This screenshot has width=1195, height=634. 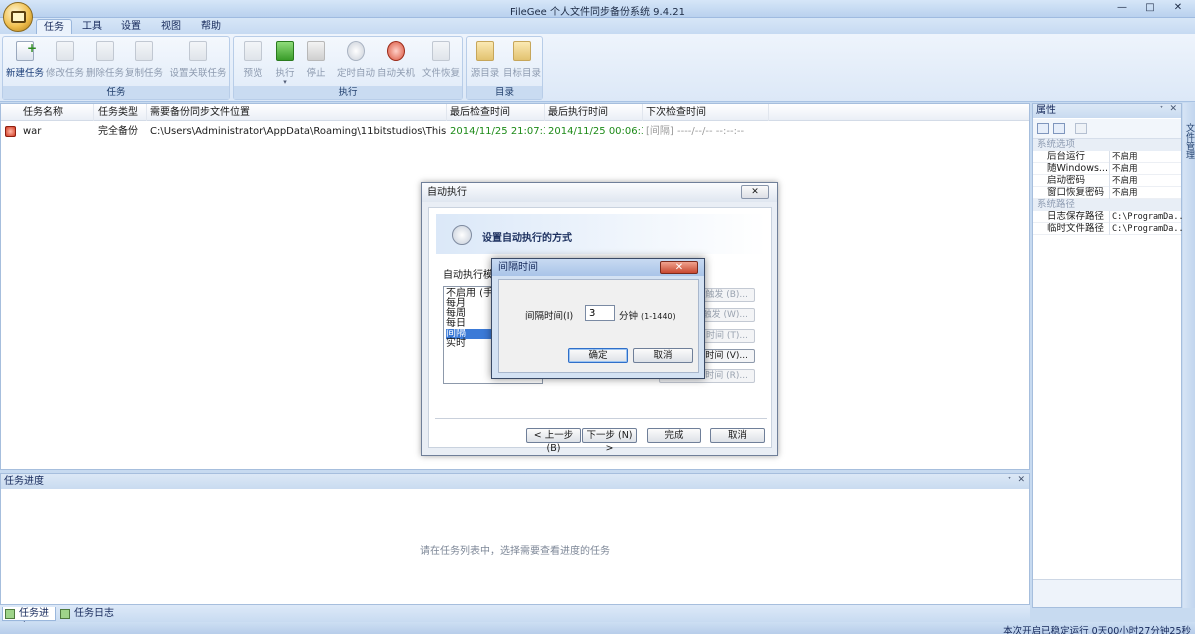 I want to click on maximize-button: □, so click(x=1150, y=8).